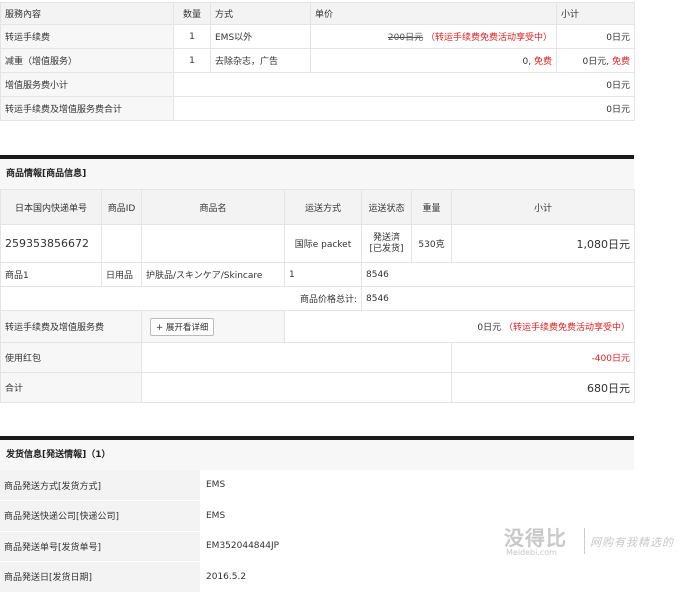 The image size is (700, 593). I want to click on fee-label-cell: 转运手续费及增值服务费, so click(71, 326).